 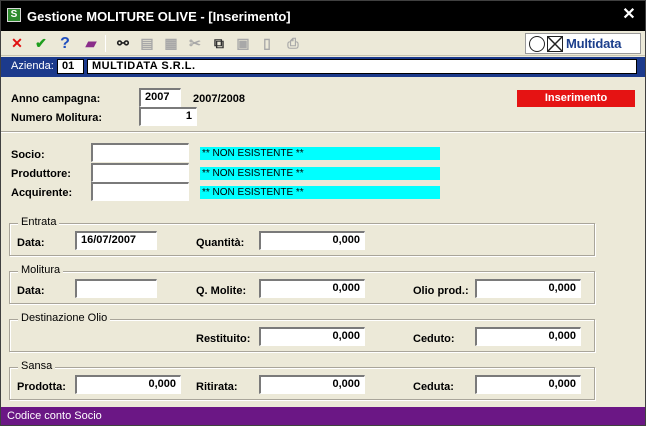 What do you see at coordinates (223, 339) in the screenshot?
I see `restituito-label: Restituito:` at bounding box center [223, 339].